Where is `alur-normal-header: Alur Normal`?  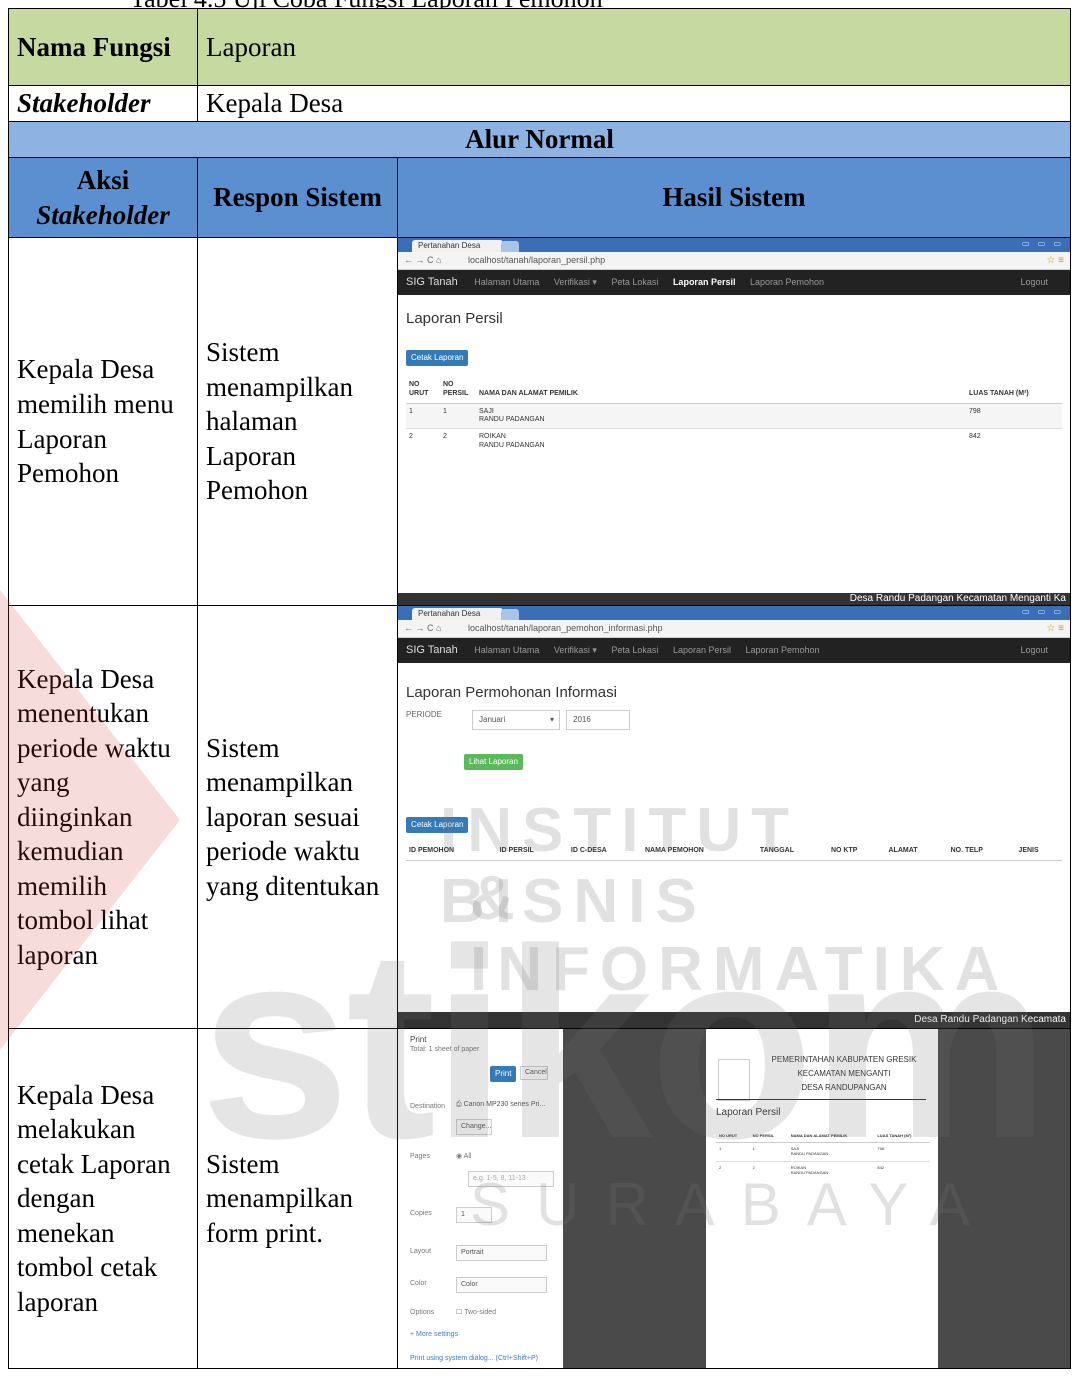 alur-normal-header: Alur Normal is located at coordinates (539, 139).